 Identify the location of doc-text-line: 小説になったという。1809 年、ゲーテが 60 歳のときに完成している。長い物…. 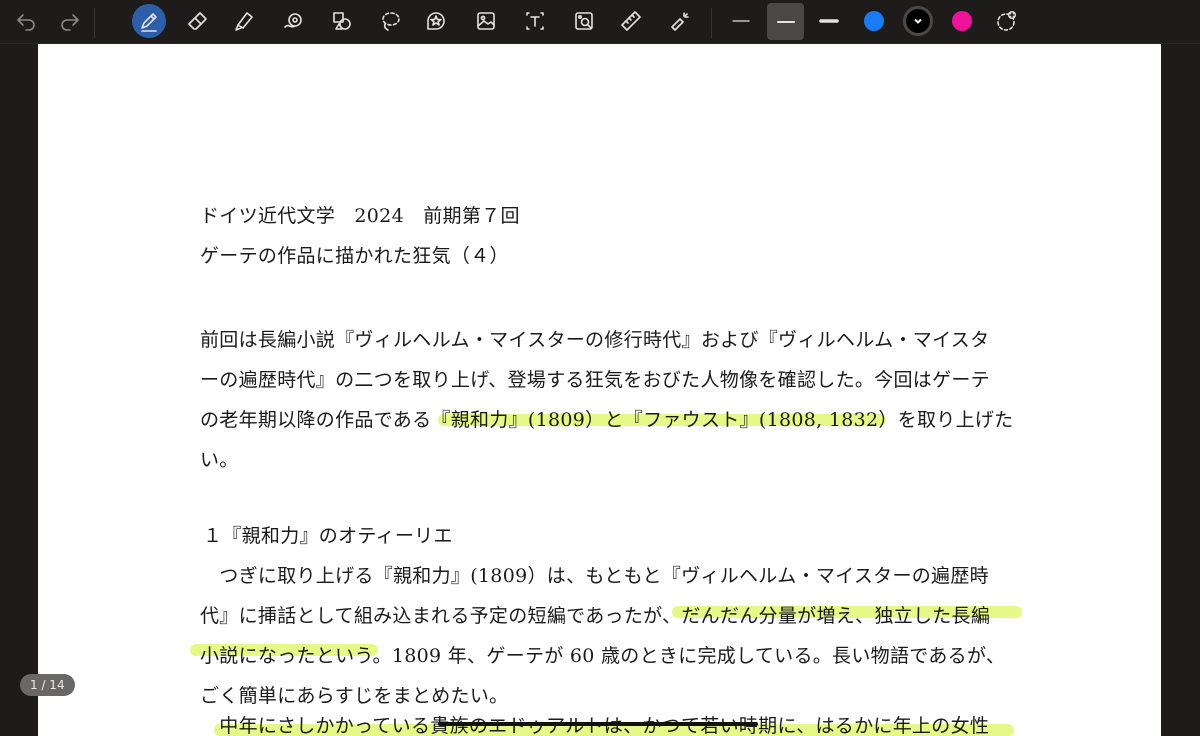
(603, 656).